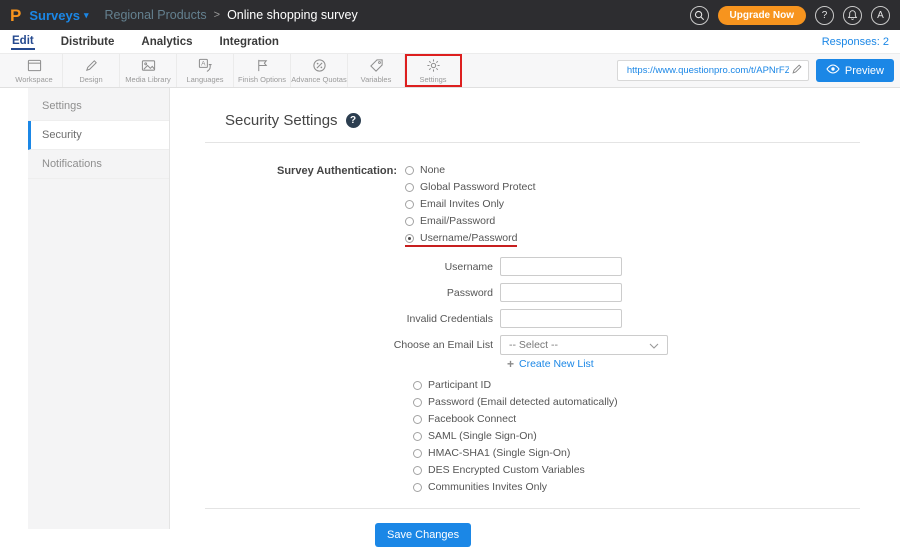 This screenshot has width=900, height=547. What do you see at coordinates (880, 15) in the screenshot?
I see `avatar: A` at bounding box center [880, 15].